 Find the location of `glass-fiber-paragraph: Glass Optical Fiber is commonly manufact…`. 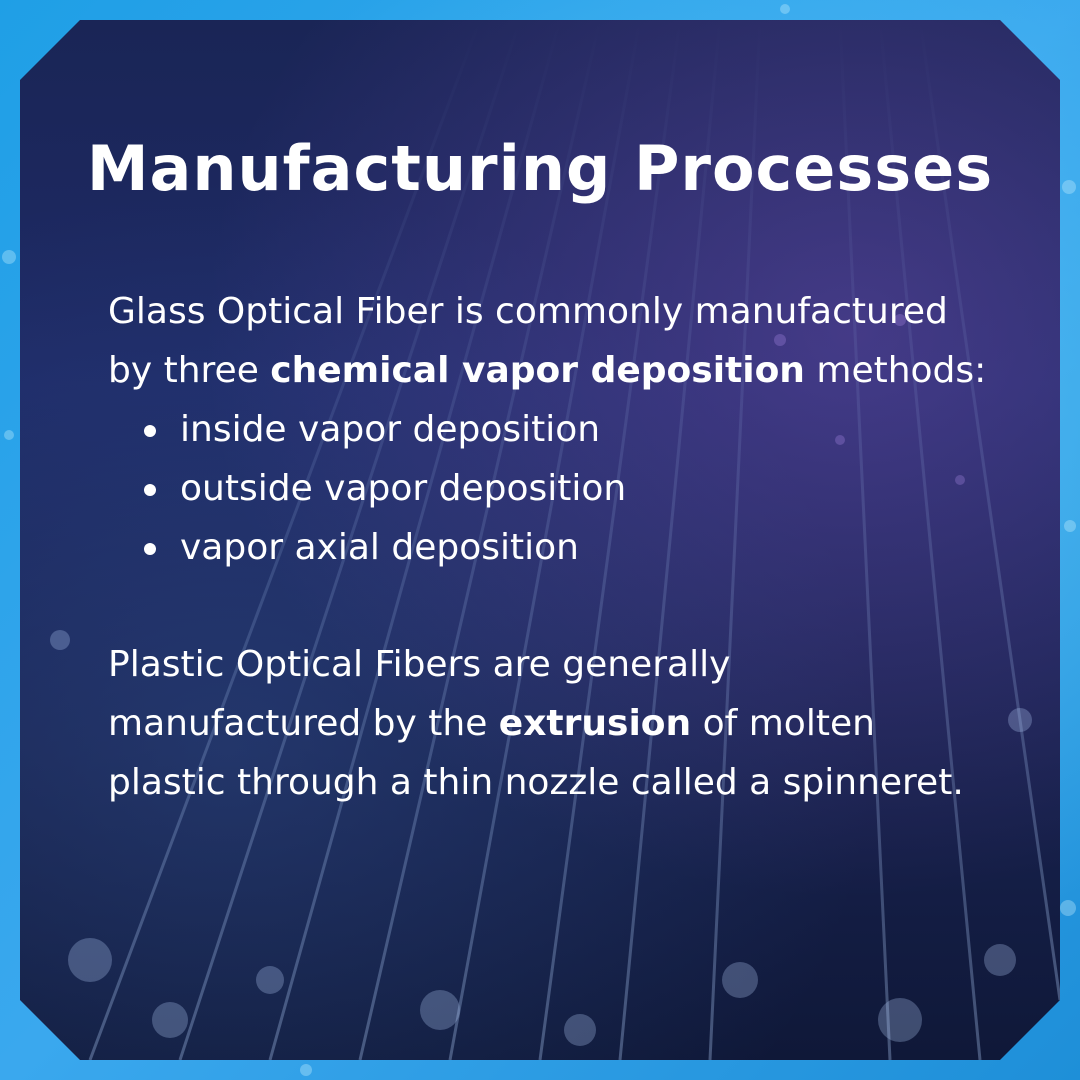

glass-fiber-paragraph: Glass Optical Fiber is commonly manufact… is located at coordinates (548, 341).